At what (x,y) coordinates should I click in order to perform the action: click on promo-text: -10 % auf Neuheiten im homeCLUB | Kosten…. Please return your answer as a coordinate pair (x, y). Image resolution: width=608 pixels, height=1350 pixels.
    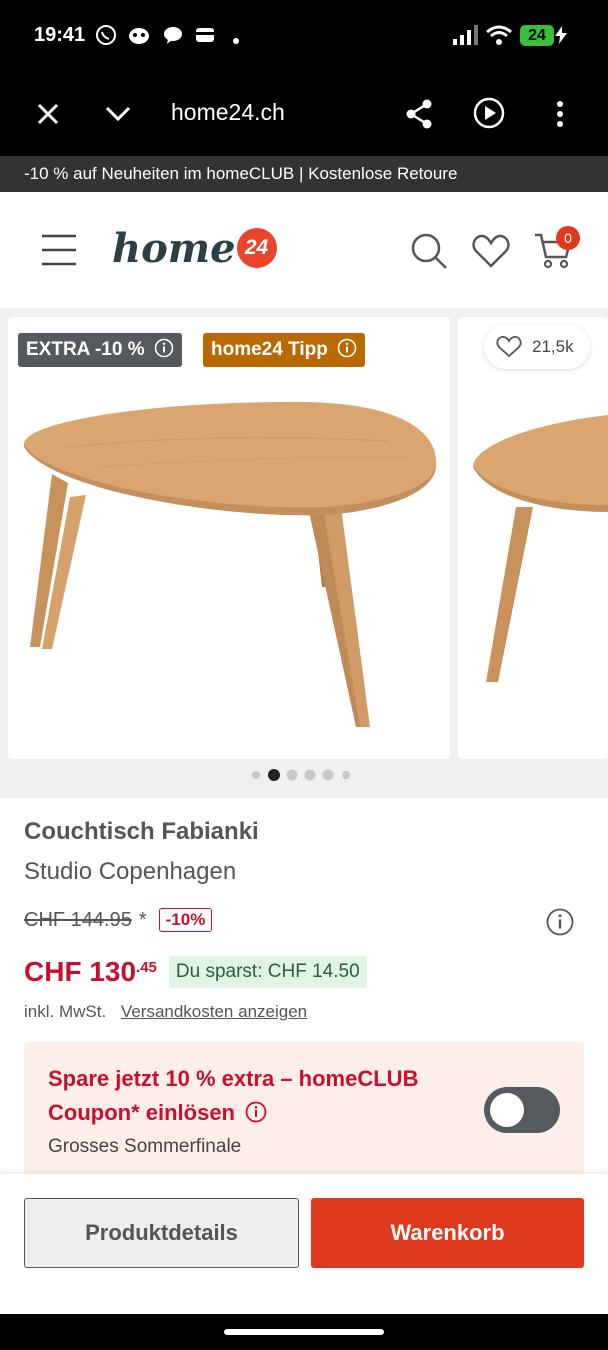
    Looking at the image, I should click on (241, 173).